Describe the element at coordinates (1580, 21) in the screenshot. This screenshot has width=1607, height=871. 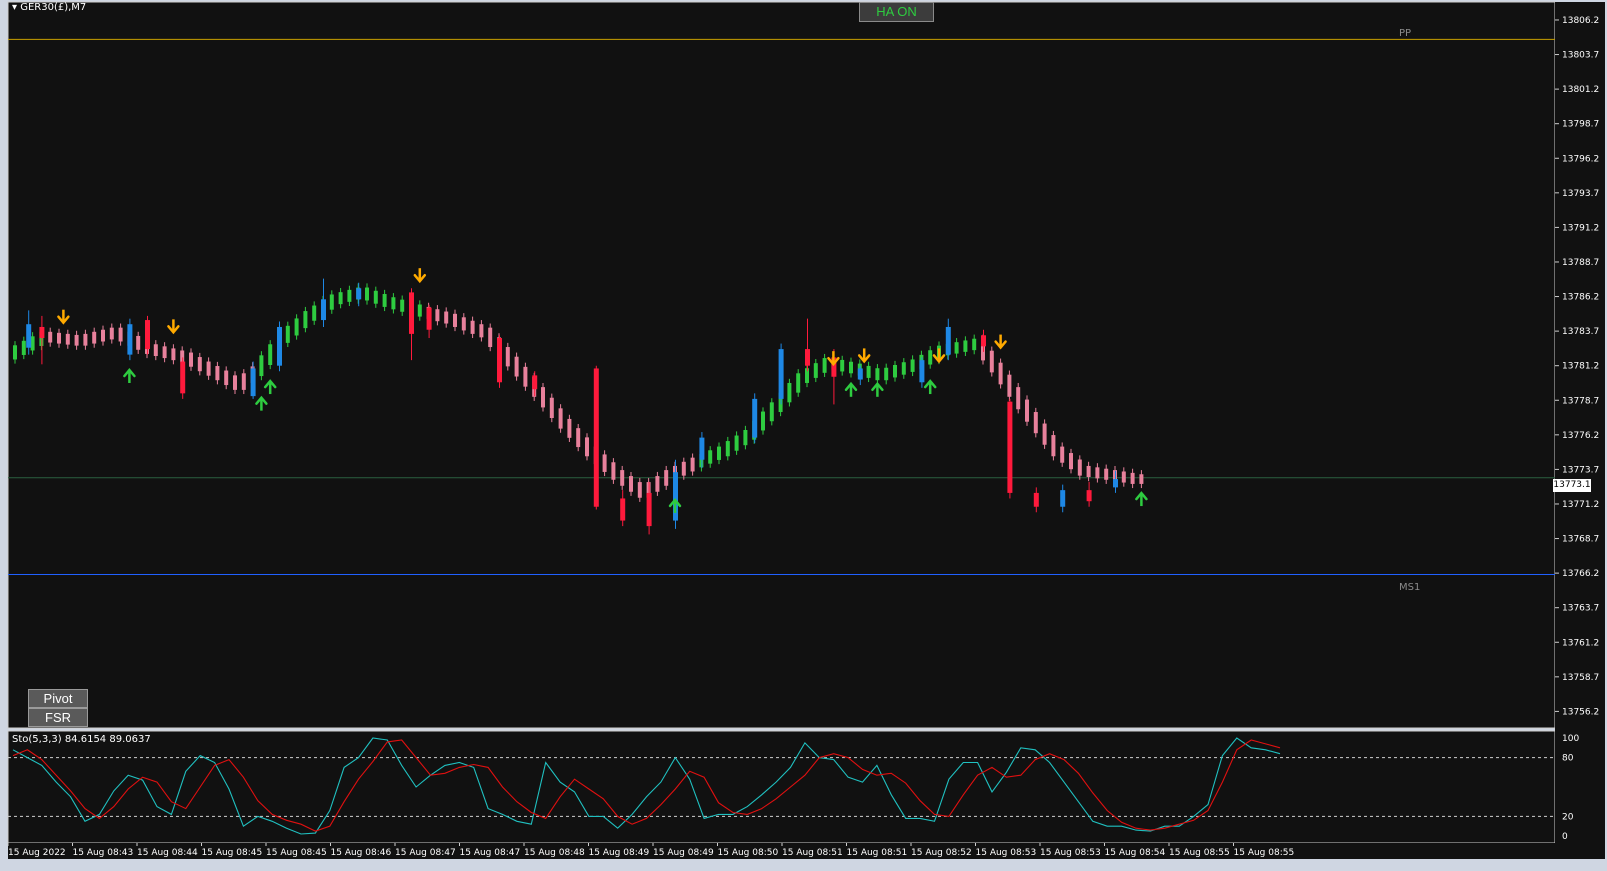
I see `price-tick-label: 13806.2` at that location.